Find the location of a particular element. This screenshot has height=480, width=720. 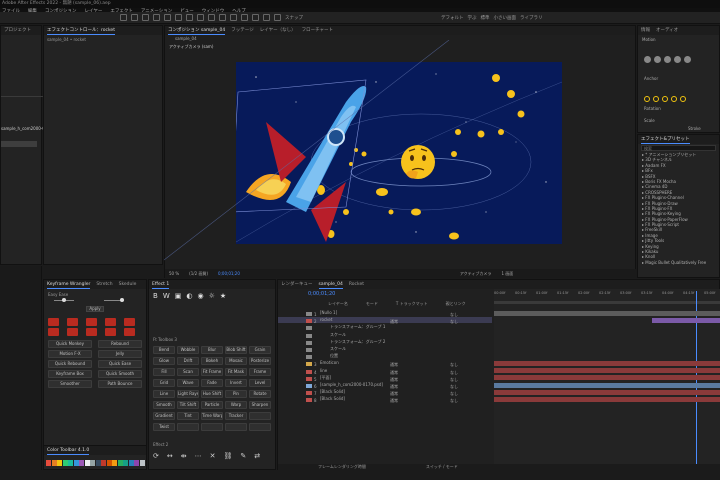

brush-tool-icon is located at coordinates (233, 17).